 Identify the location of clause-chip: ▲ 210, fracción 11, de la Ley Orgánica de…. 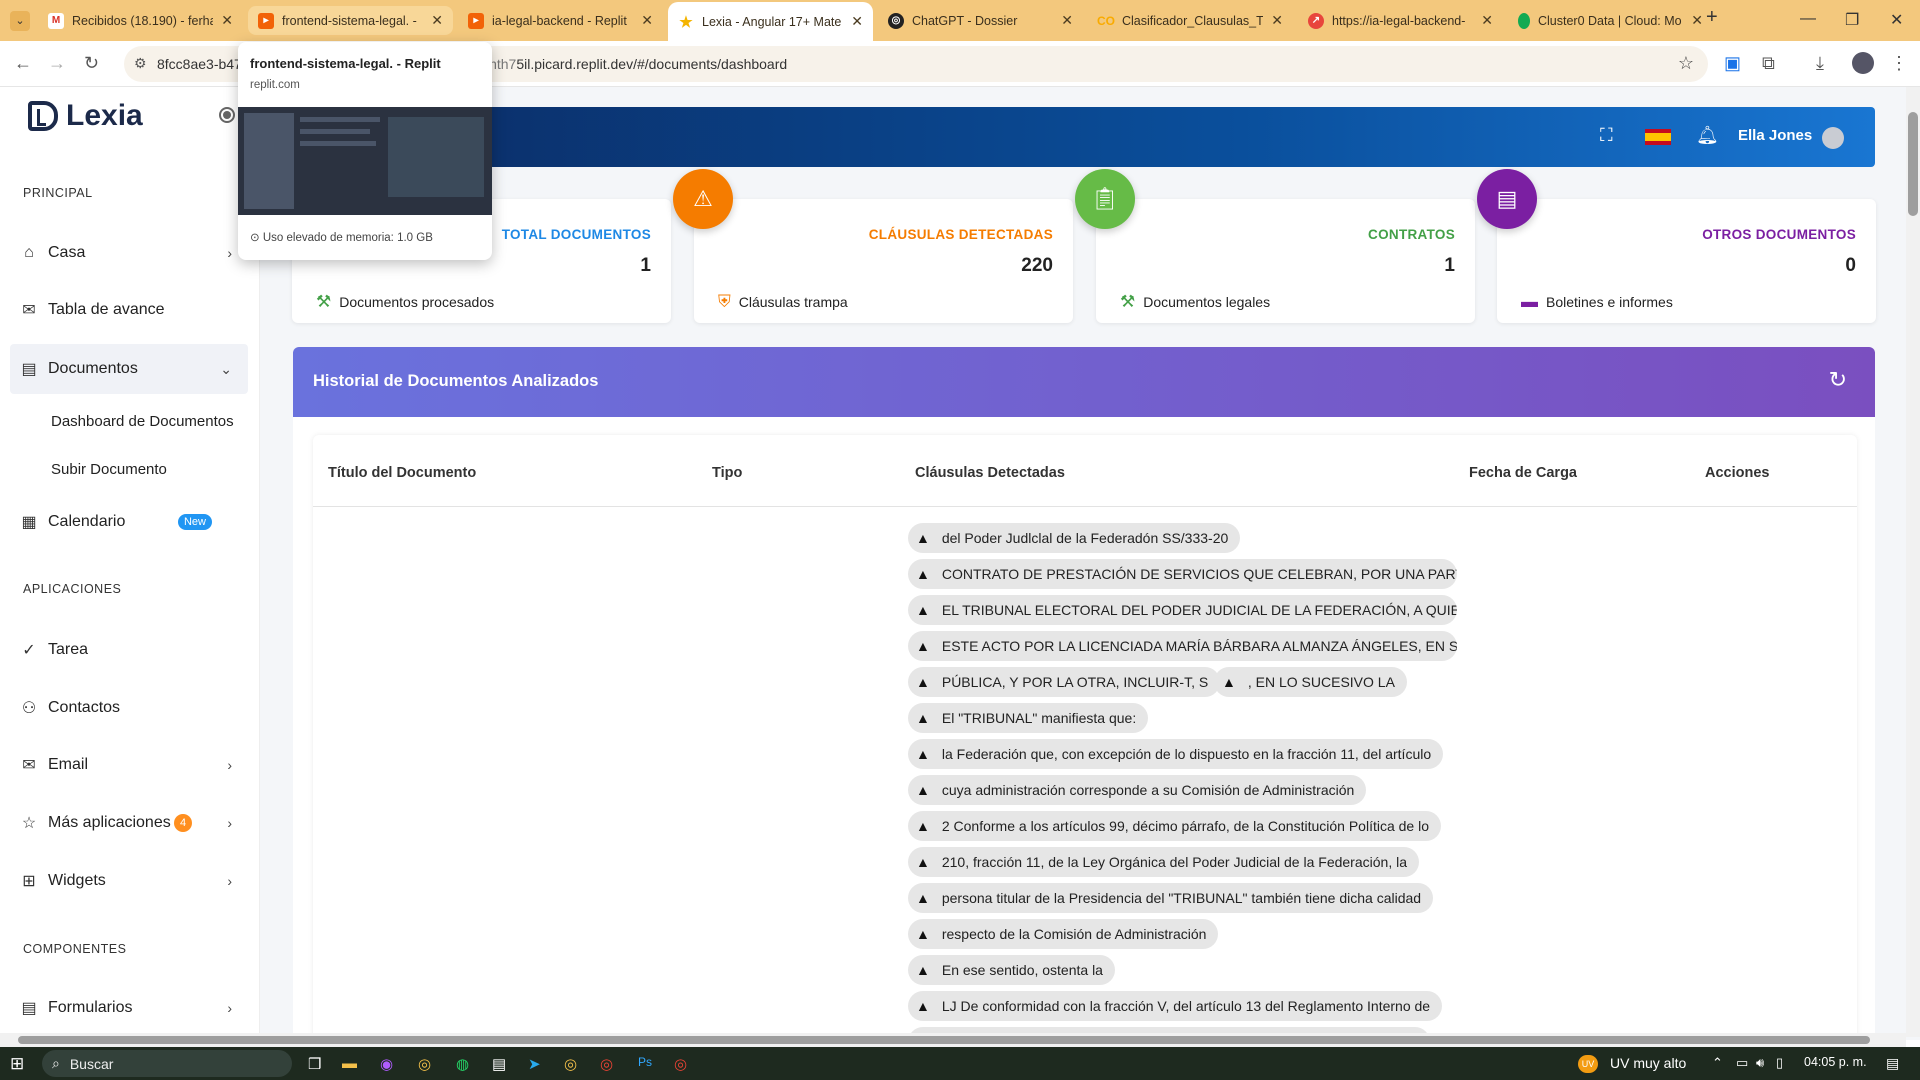
(1163, 862).